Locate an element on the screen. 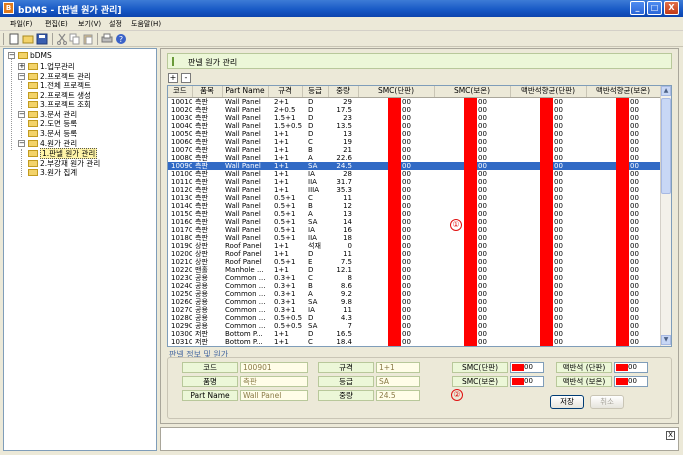  table-row: 101901상판Roof Panel1+1석재000000000 is located at coordinates (414, 245).